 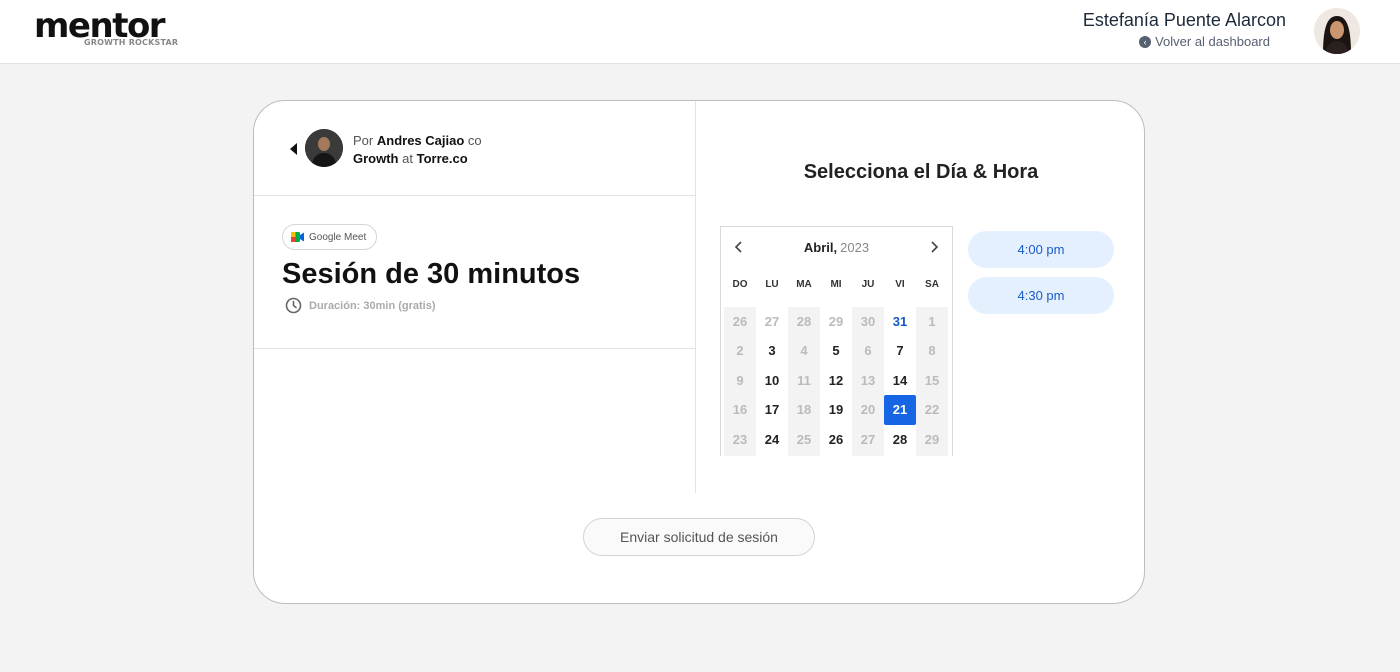 What do you see at coordinates (1041, 249) in the screenshot?
I see `time-slot: 4:00 pm` at bounding box center [1041, 249].